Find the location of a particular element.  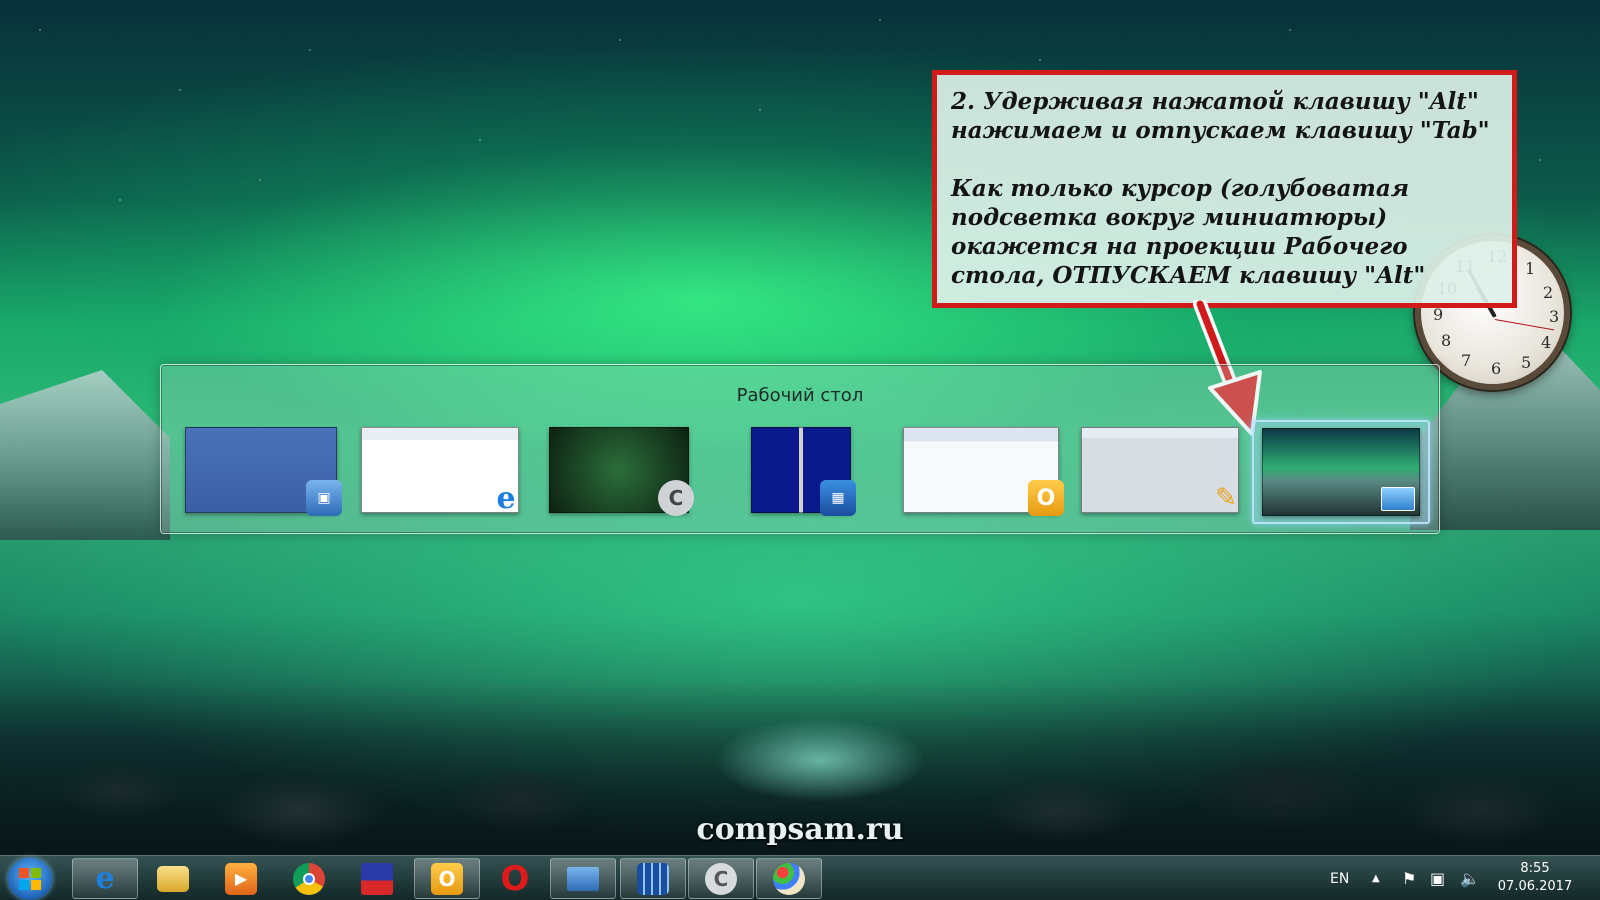

taskbar-button-remote-desktop is located at coordinates (583, 878).